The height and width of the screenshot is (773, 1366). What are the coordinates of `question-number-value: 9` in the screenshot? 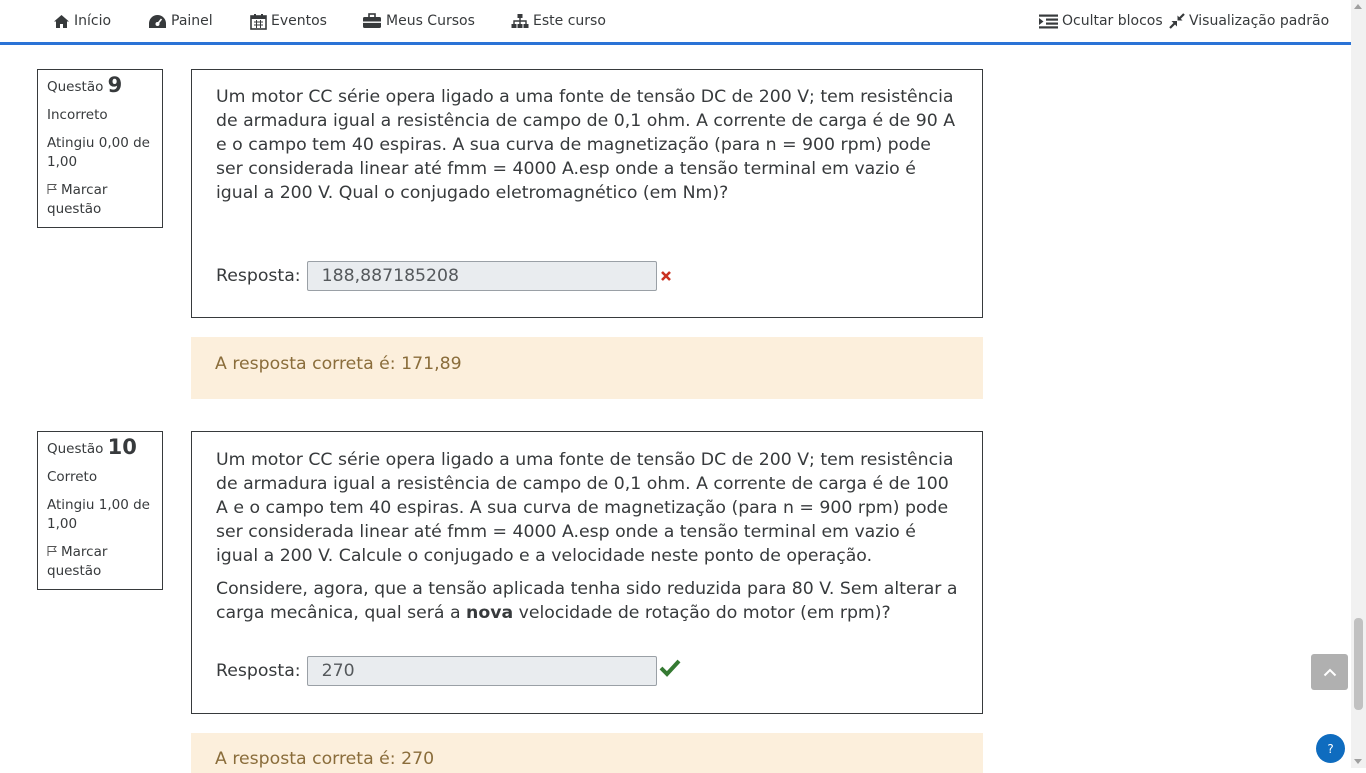 It's located at (115, 85).